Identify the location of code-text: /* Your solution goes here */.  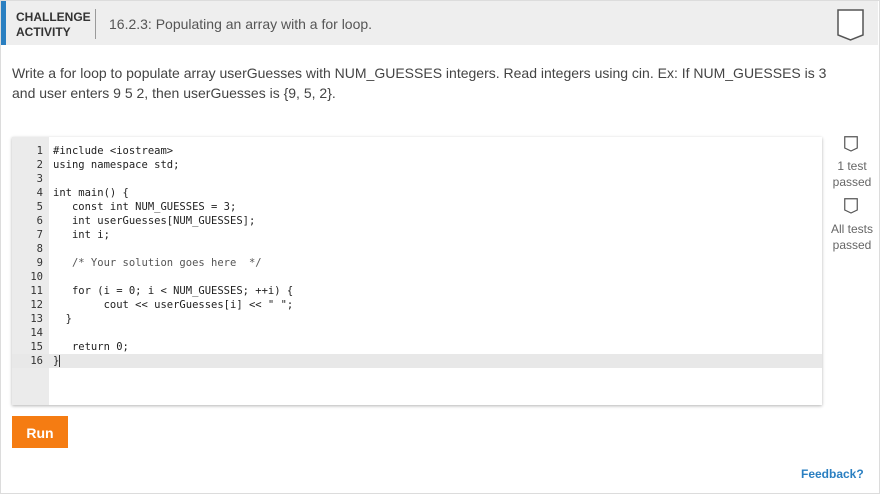
(157, 263).